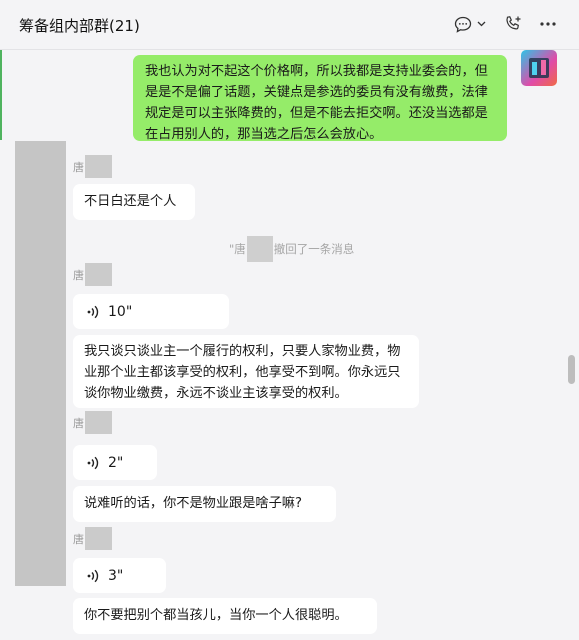 The image size is (579, 640). I want to click on message-bubble: 你不要把别个都当孩儿，当你一个人很聪明。, so click(225, 616).